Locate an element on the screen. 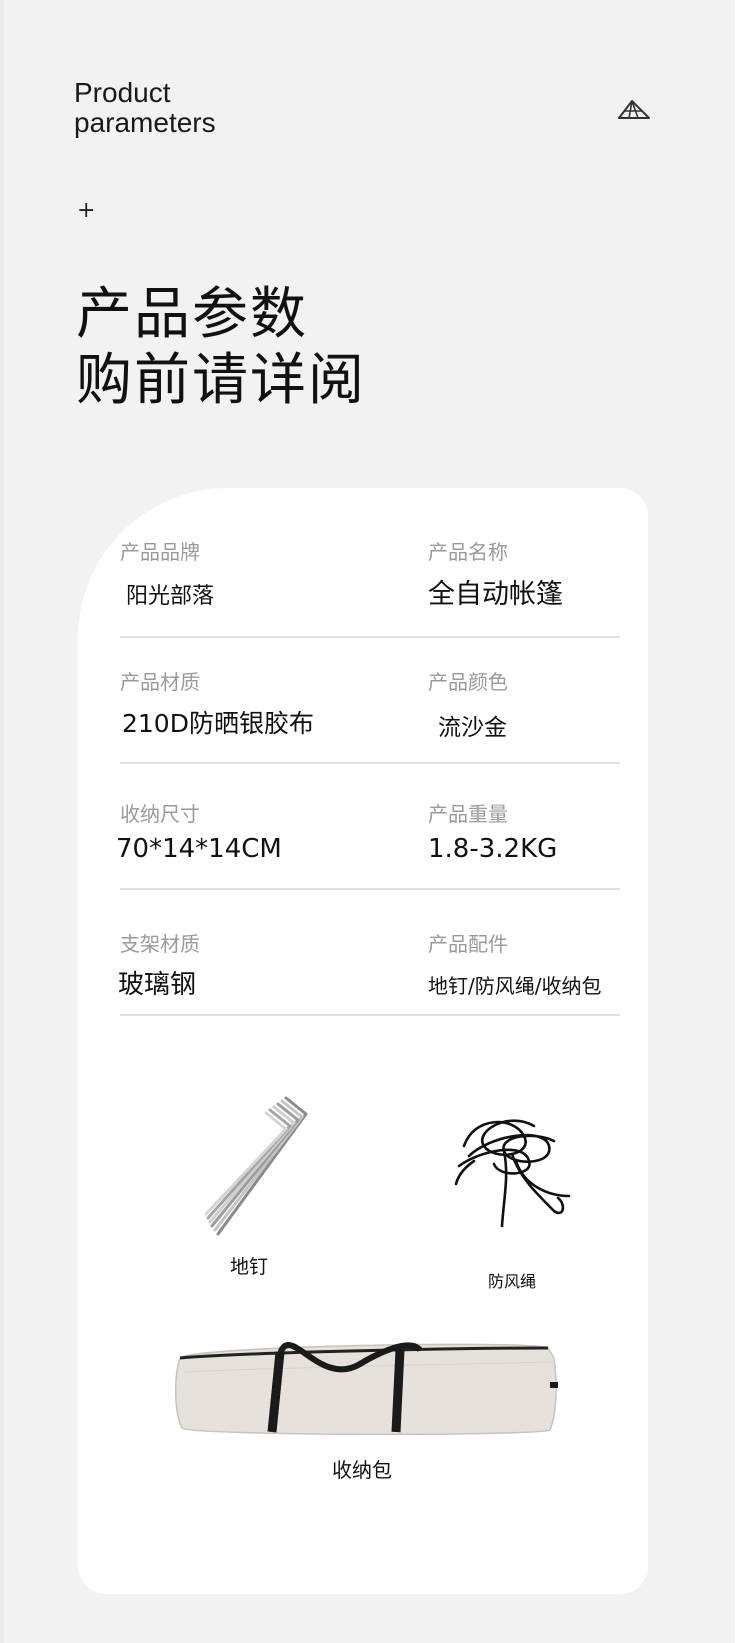  spec-row: 产品材质 210D防晒银胶布 产品颜色 流沙金 is located at coordinates (370, 717).